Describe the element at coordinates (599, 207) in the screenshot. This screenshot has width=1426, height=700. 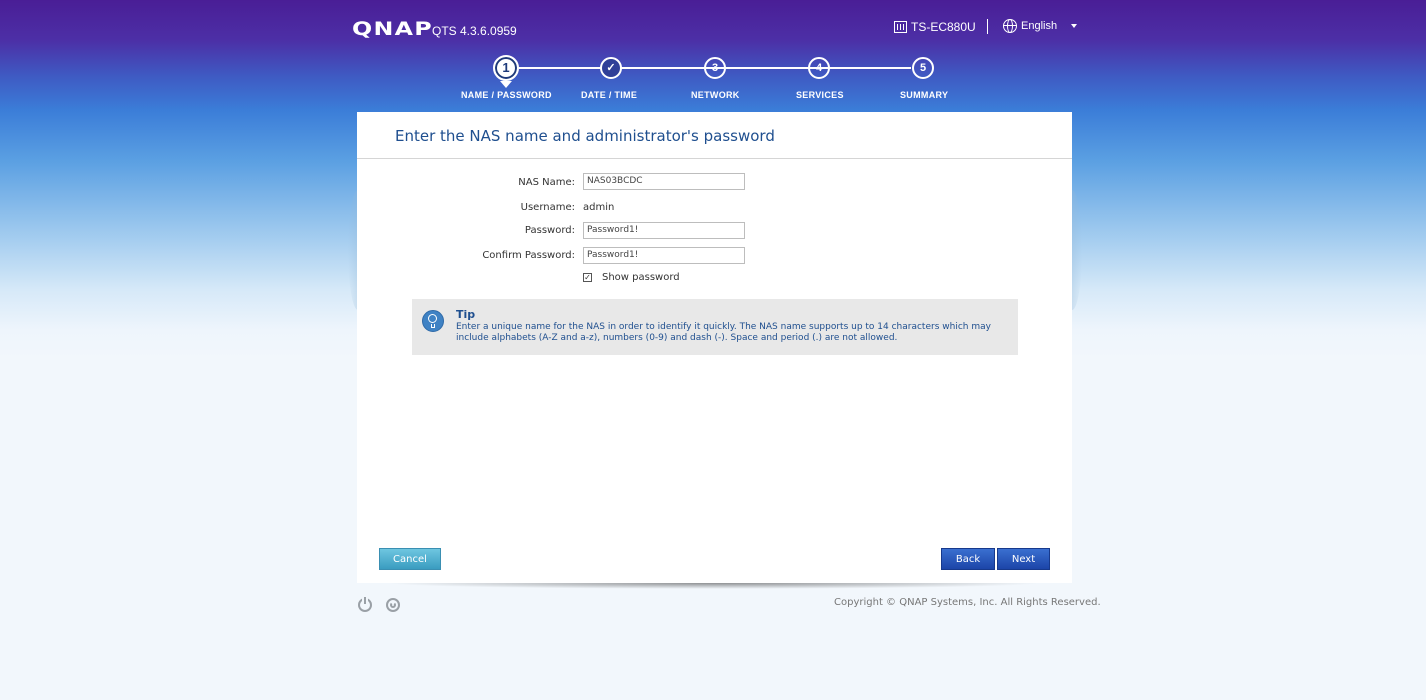
I see `username-value: admin` at that location.